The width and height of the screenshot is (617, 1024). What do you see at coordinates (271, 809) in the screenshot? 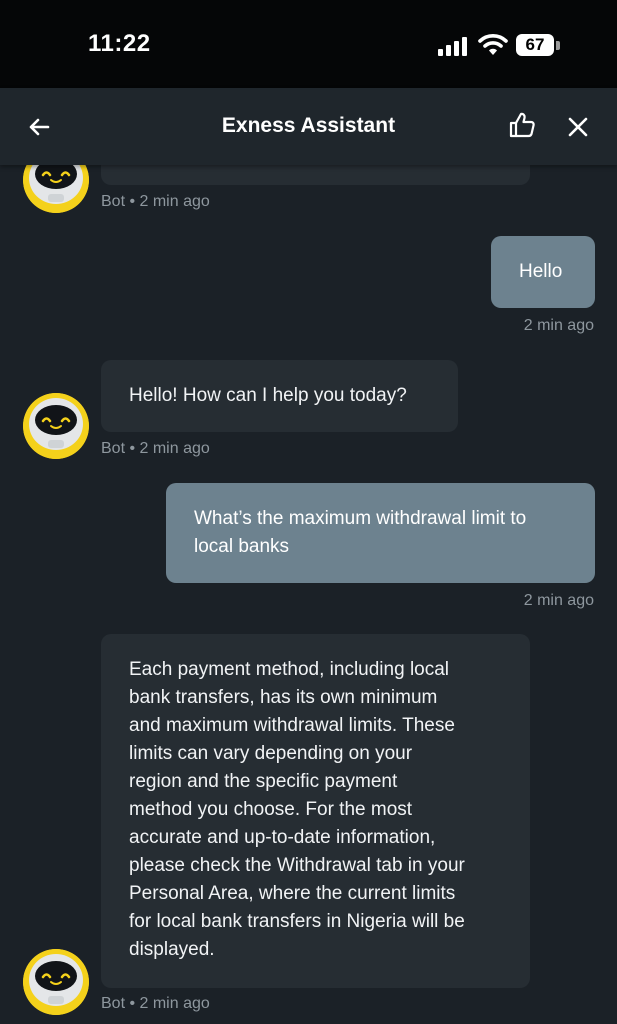
I see `message-text-line: method you choose. For the most` at bounding box center [271, 809].